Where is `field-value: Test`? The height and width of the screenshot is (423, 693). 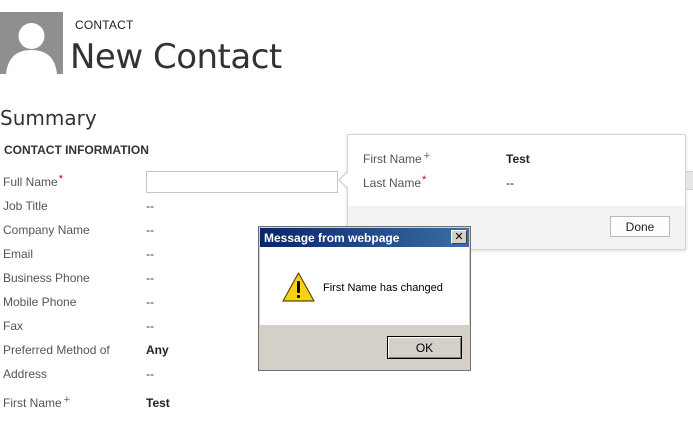 field-value: Test is located at coordinates (158, 403).